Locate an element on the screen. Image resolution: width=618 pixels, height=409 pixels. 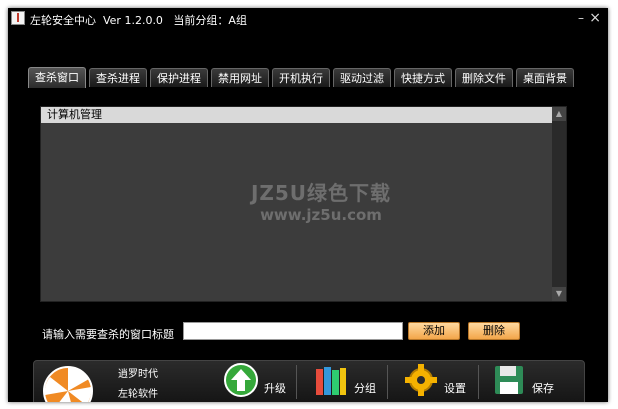
save-button: 保存 is located at coordinates (527, 382).